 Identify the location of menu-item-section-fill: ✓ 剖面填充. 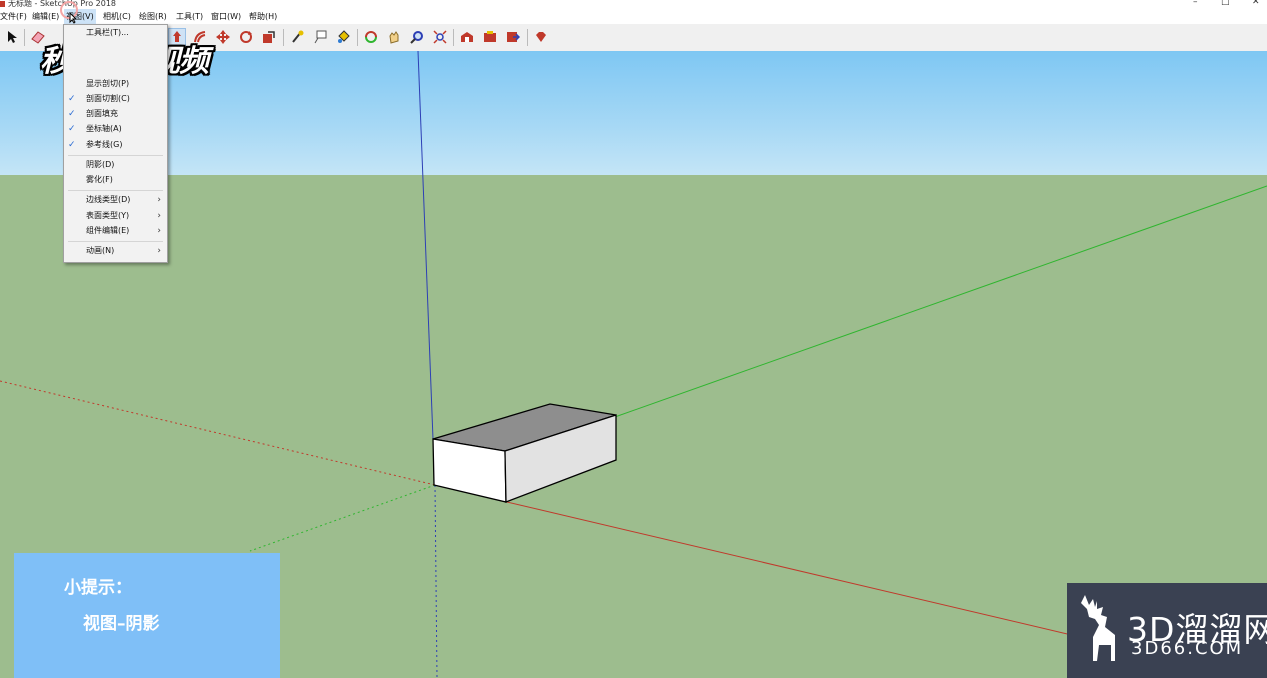
(115, 114).